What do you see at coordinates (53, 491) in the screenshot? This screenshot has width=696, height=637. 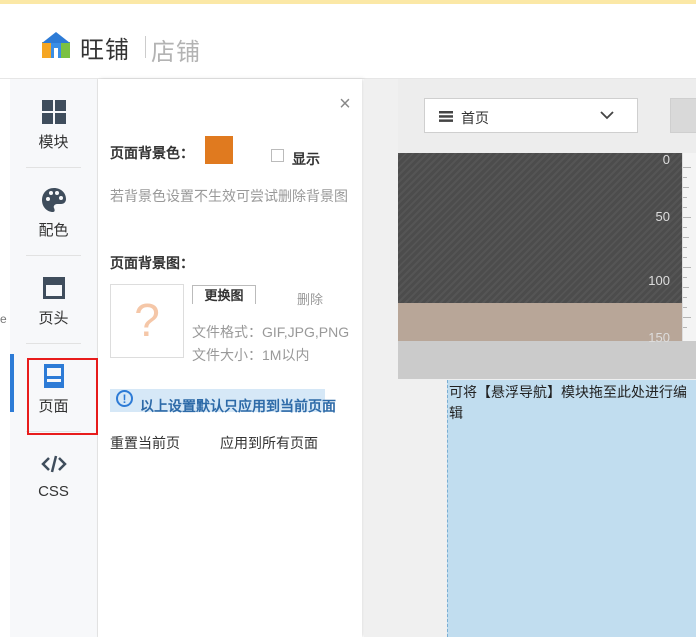 I see `sidebar-item-label: CSS` at bounding box center [53, 491].